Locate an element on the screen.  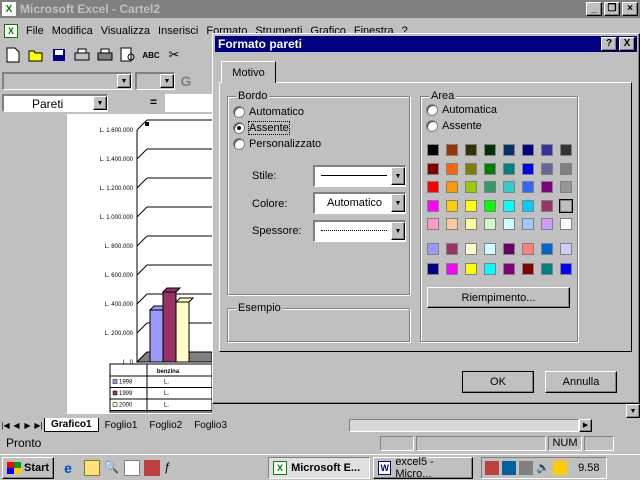
bar-1999 is located at coordinates (169, 327).